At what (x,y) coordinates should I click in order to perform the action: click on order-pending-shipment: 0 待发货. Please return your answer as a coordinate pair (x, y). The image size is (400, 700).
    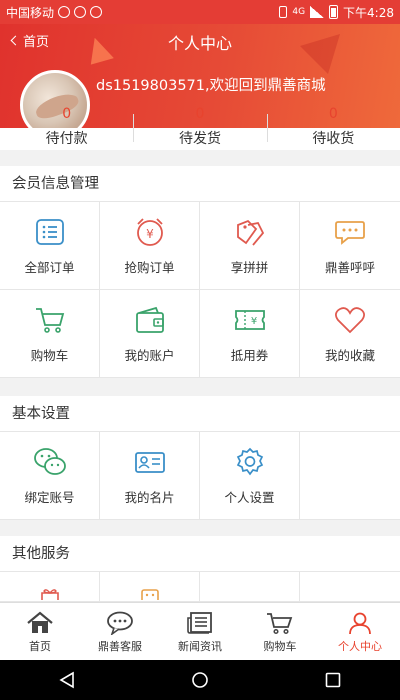
    Looking at the image, I should click on (199, 127).